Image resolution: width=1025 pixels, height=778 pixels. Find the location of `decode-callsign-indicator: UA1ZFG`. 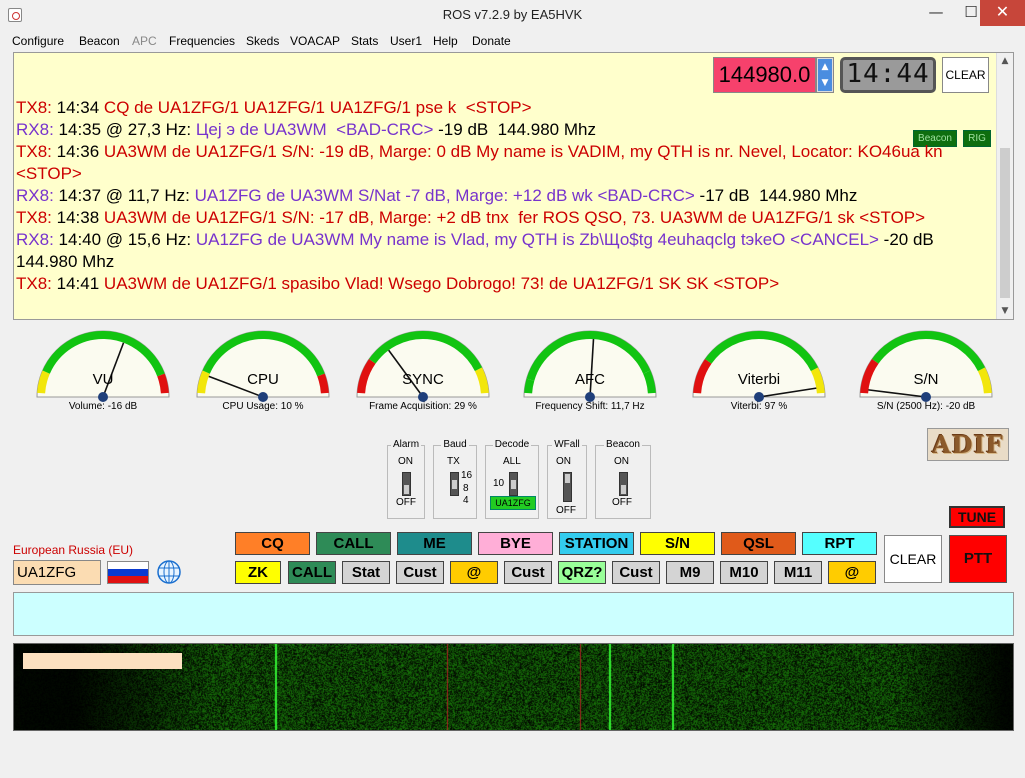

decode-callsign-indicator: UA1ZFG is located at coordinates (513, 503).